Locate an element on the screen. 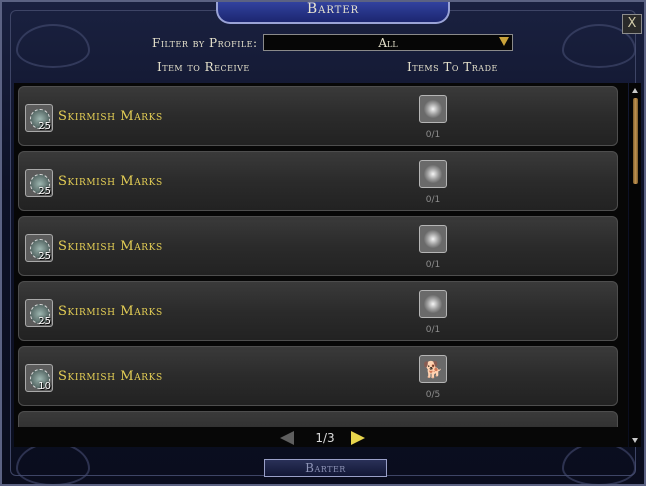  scroll-up-icon is located at coordinates (635, 90).